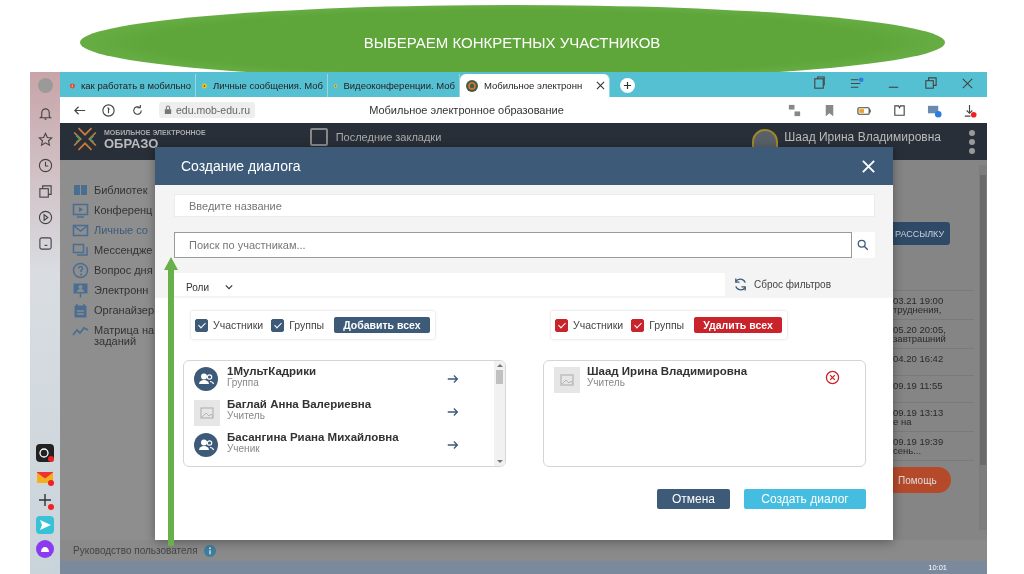  I want to click on extension-icon, so click(899, 110).